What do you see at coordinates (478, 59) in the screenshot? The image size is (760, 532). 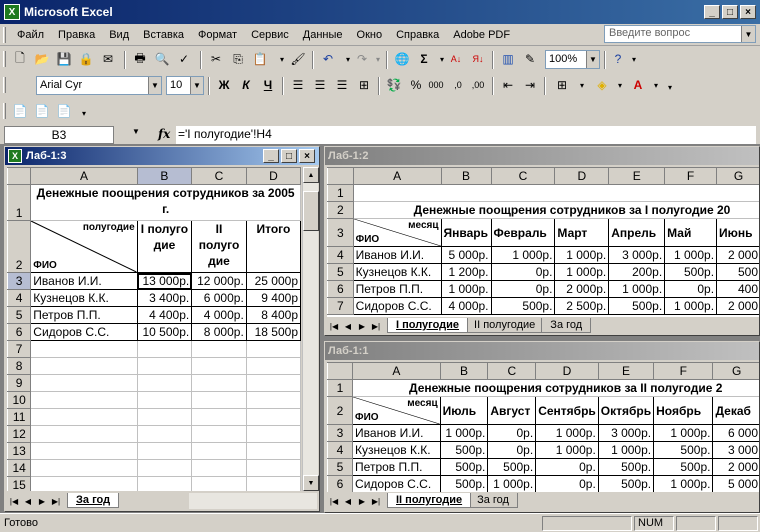 I see `sort-desc-icon: Я↓` at bounding box center [478, 59].